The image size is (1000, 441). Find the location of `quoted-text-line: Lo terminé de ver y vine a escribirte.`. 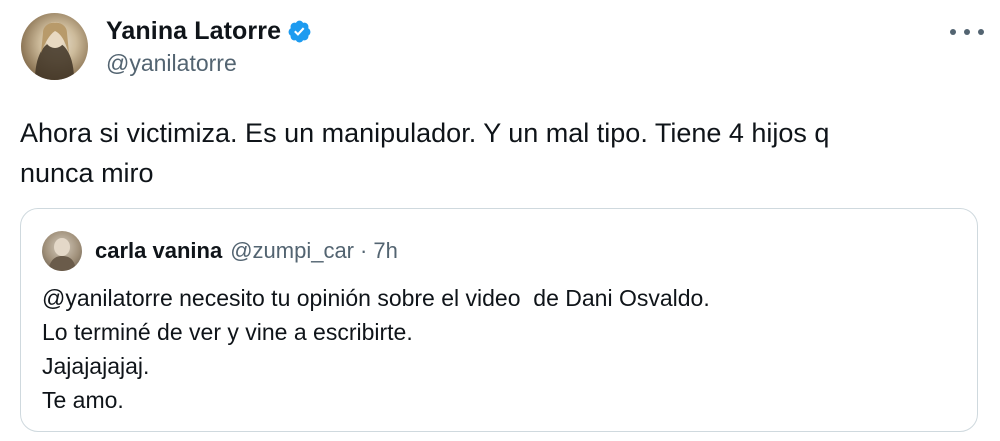

quoted-text-line: Lo terminé de ver y vine a escribirte. is located at coordinates (227, 332).